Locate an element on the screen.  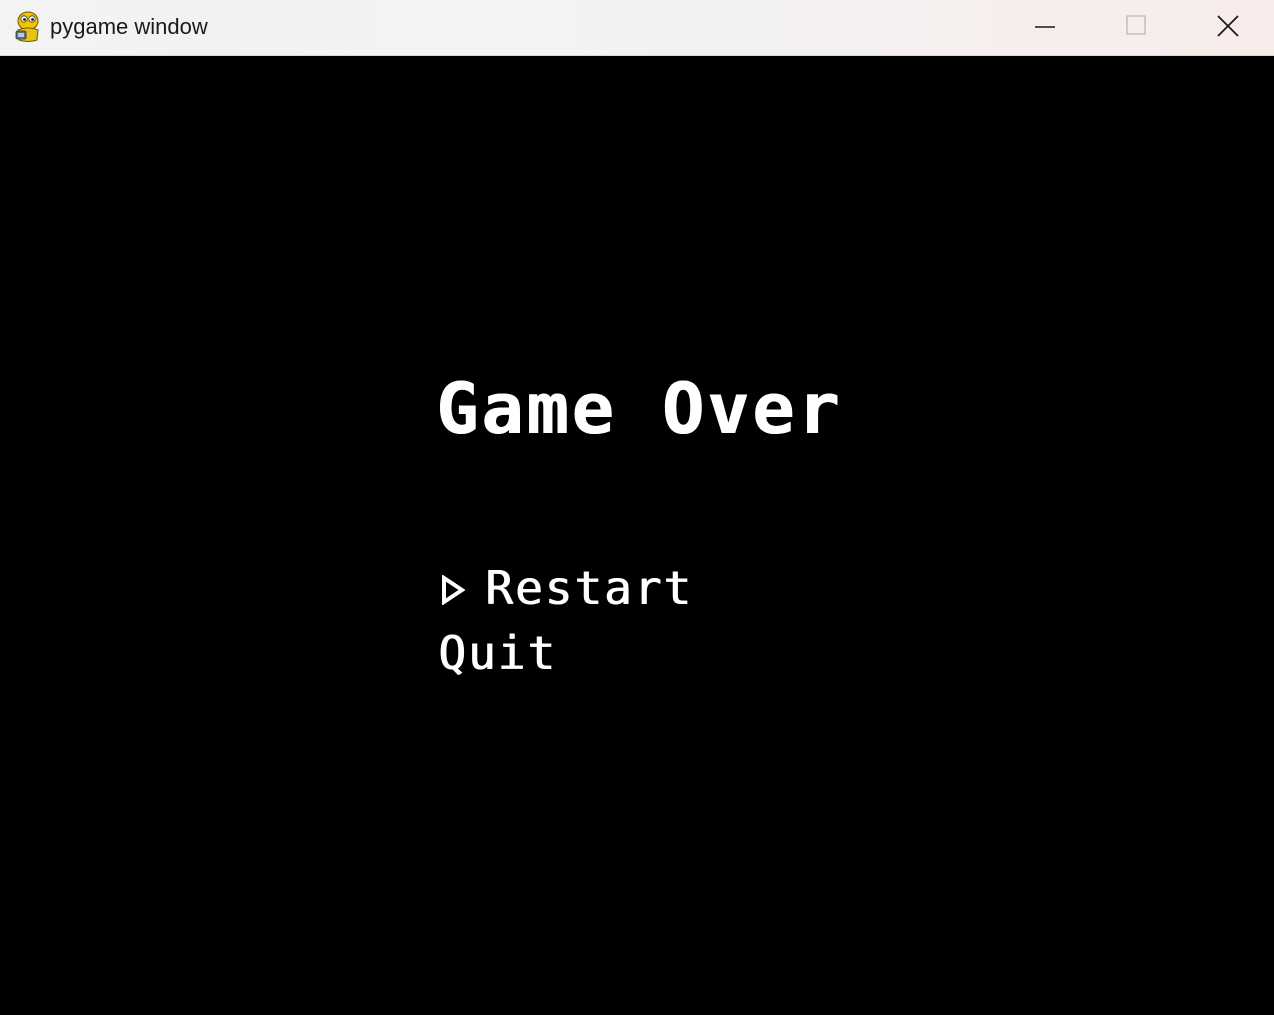
maximize-button is located at coordinates (1136, 28).